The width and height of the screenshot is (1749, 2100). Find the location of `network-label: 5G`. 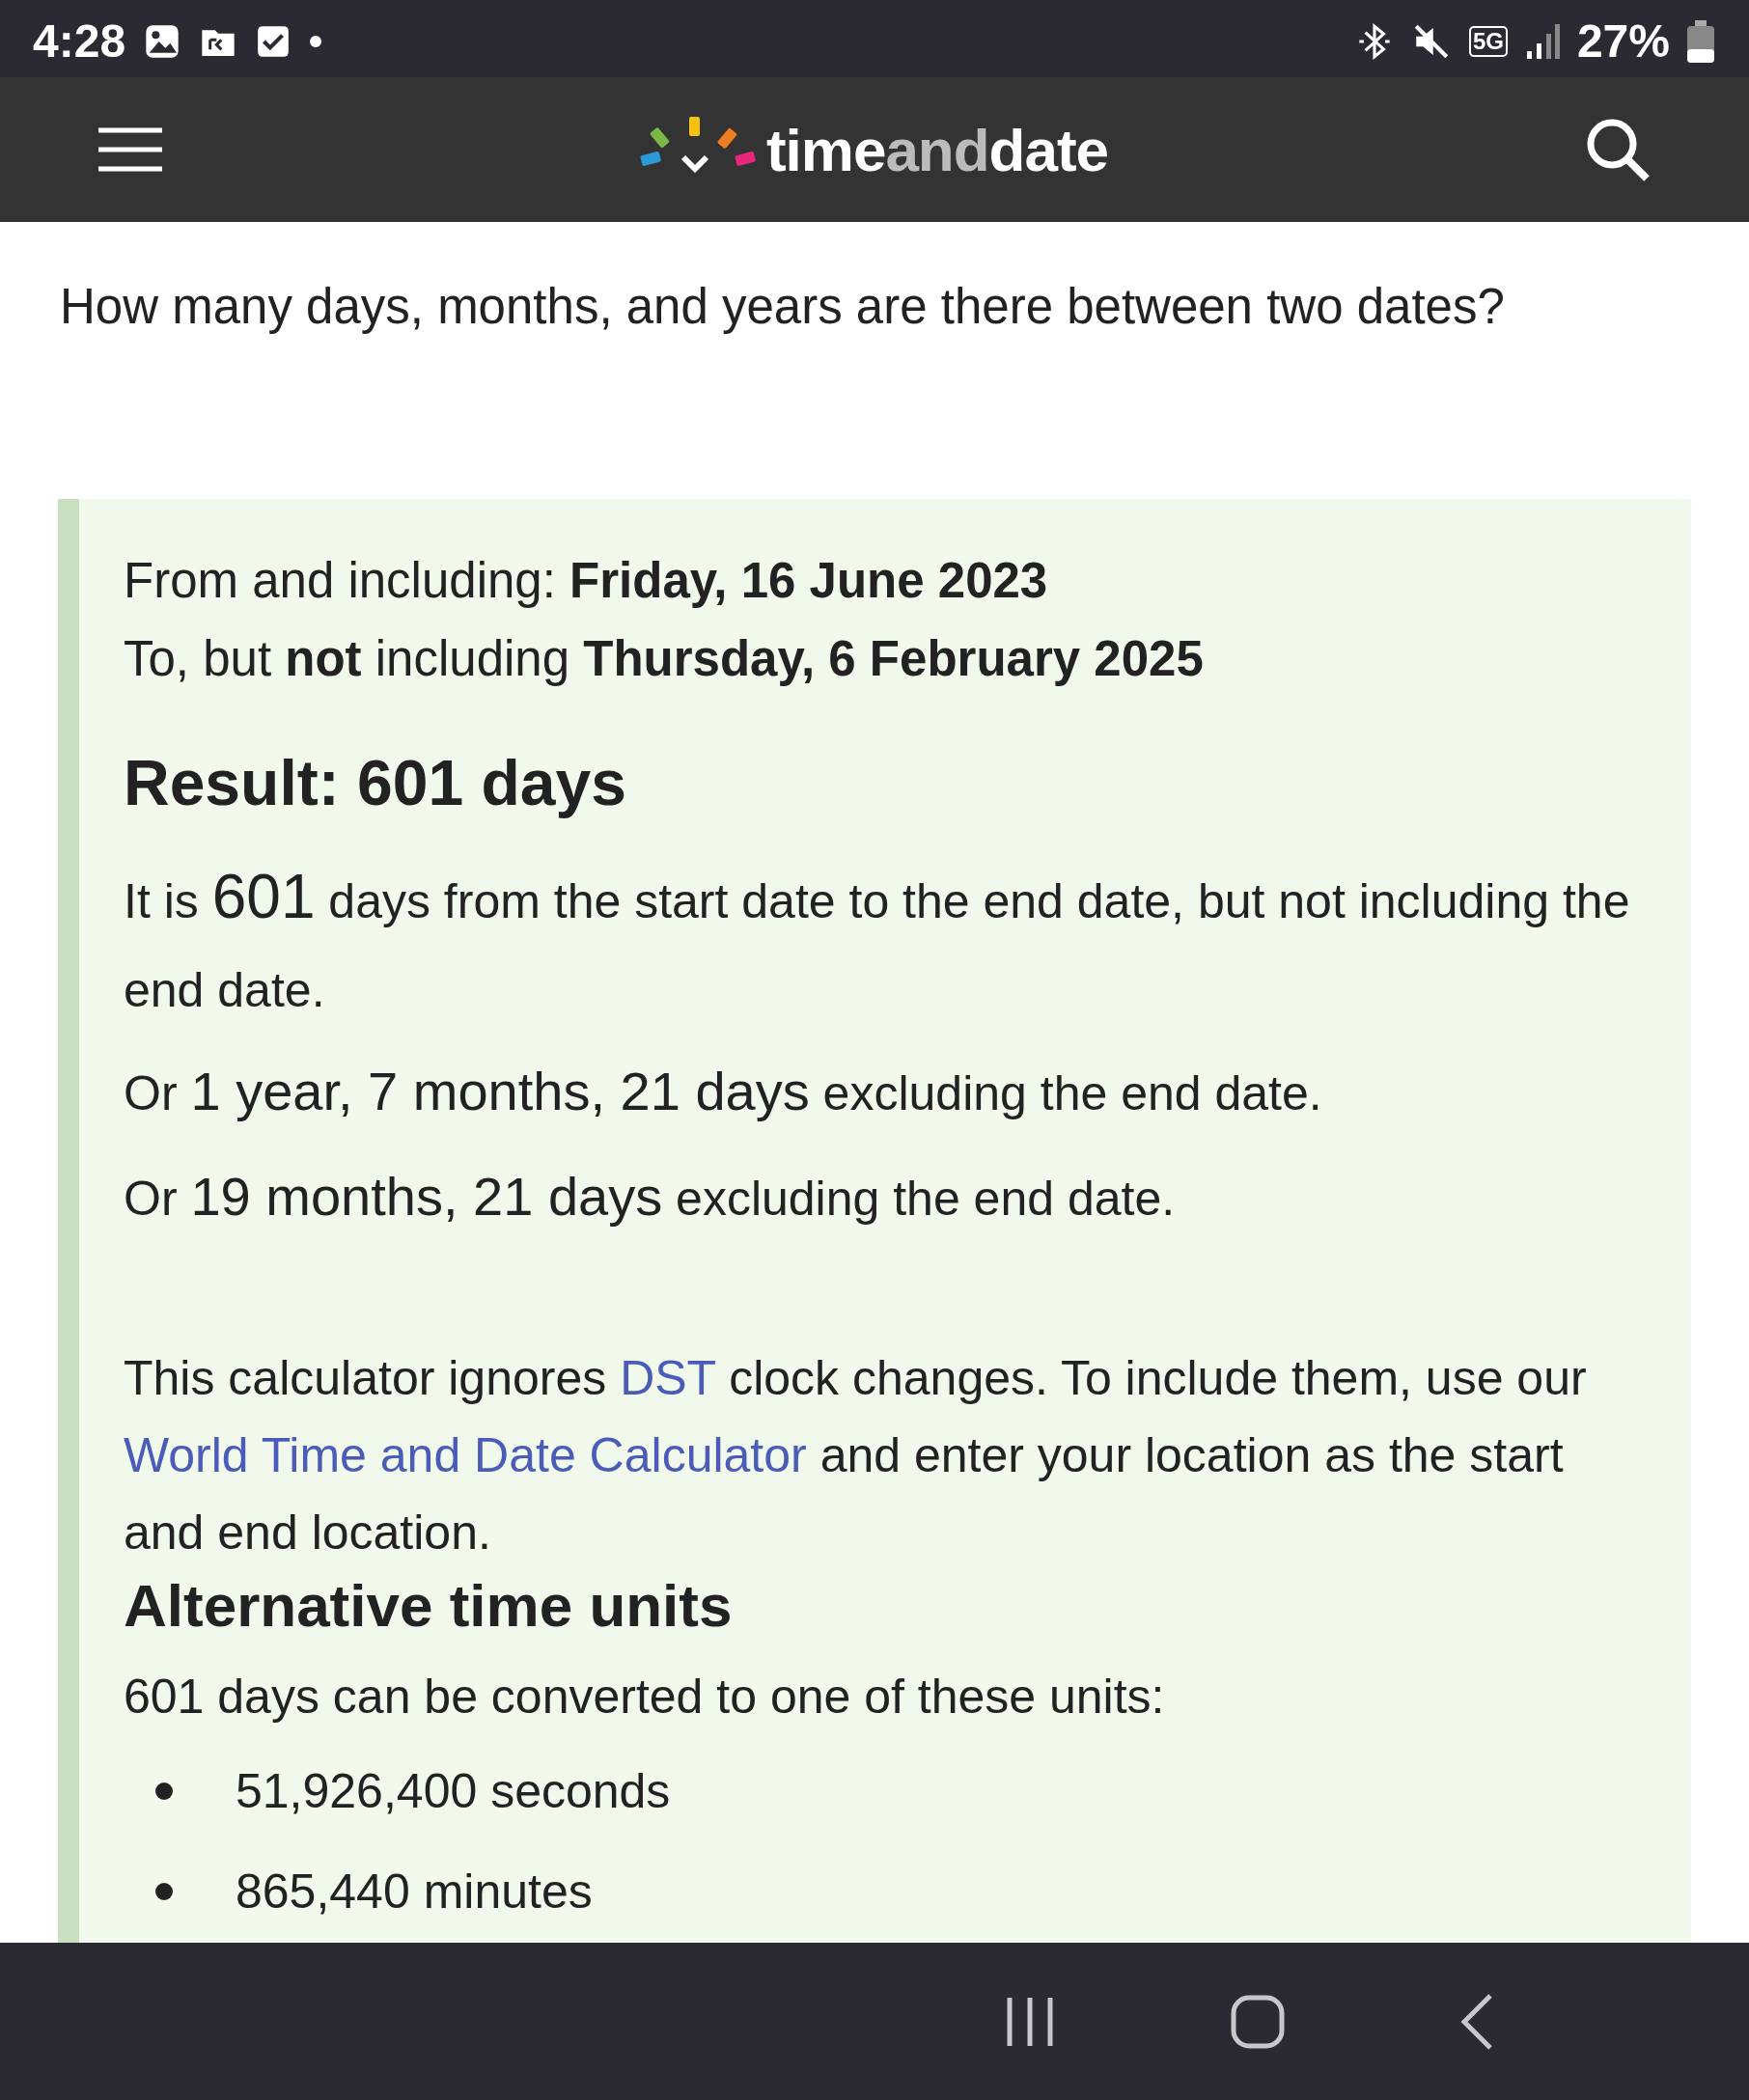

network-label: 5G is located at coordinates (1488, 41).